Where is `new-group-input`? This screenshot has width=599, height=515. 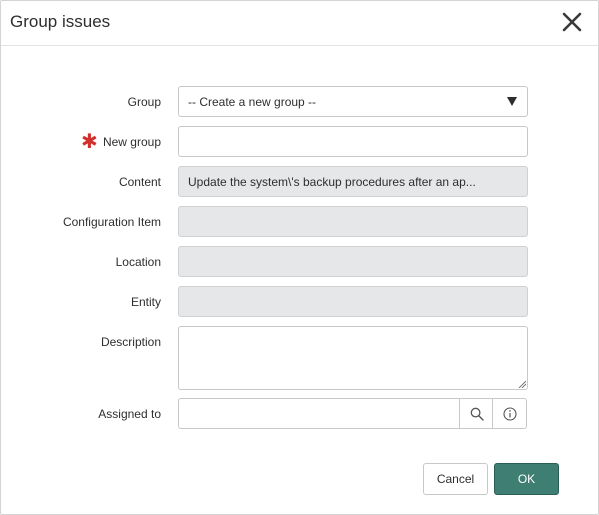 new-group-input is located at coordinates (353, 141).